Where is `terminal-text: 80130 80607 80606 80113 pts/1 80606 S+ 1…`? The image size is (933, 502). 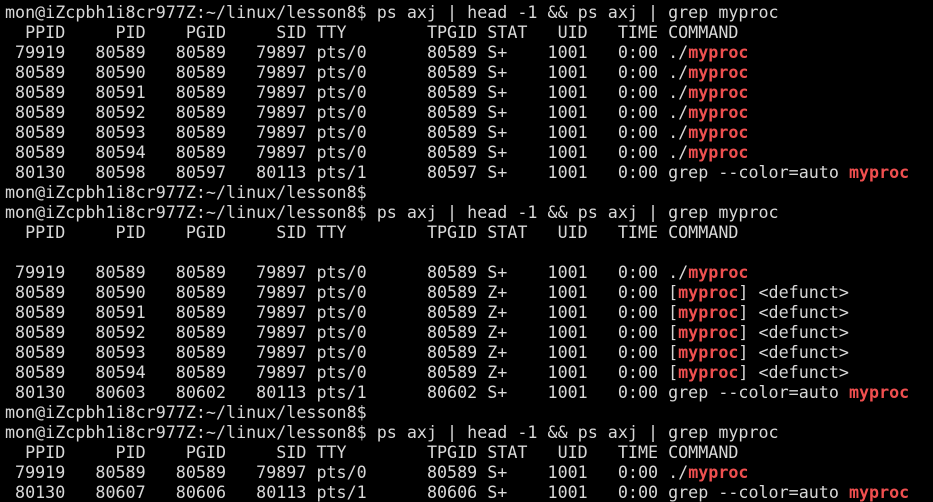 terminal-text: 80130 80607 80606 80113 pts/1 80606 S+ 1… is located at coordinates (427, 492).